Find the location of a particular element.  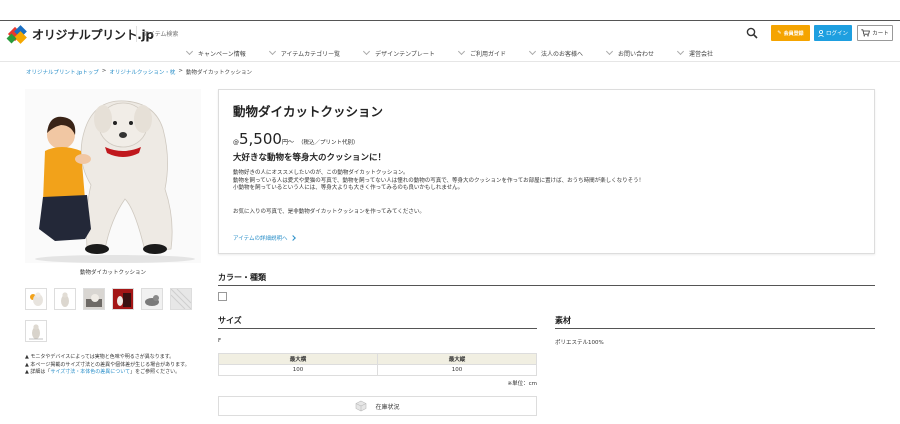

note-prefix: ▲ 詳細は「 is located at coordinates (38, 372).